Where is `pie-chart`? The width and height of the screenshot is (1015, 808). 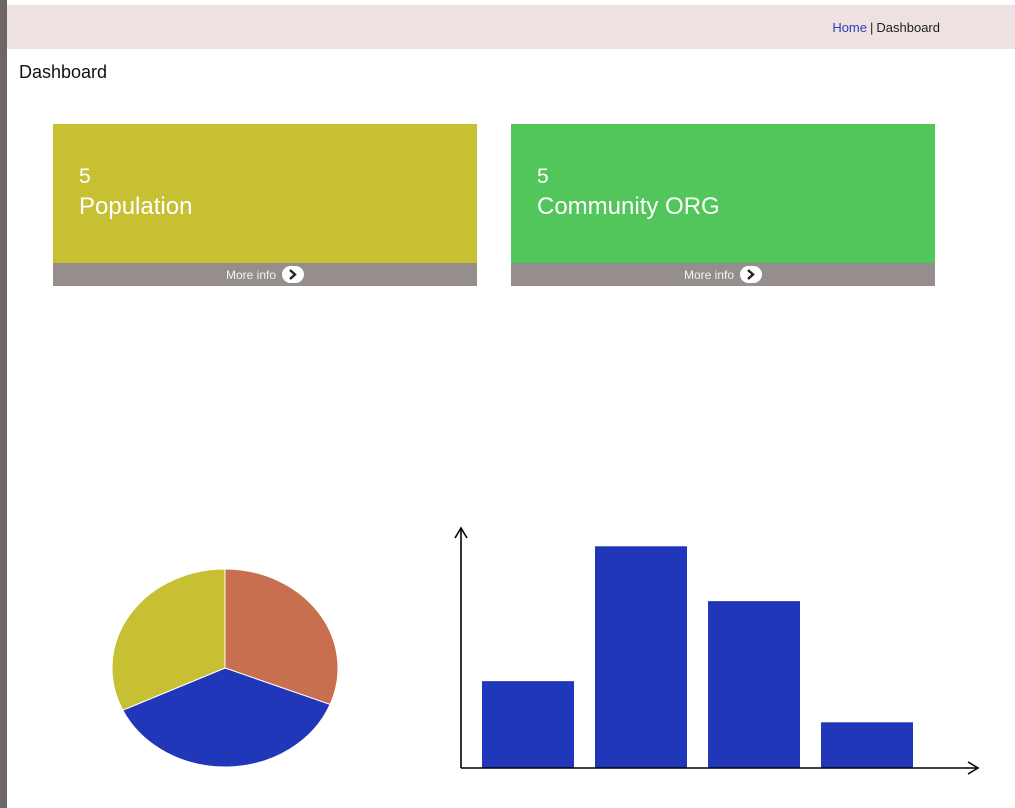 pie-chart is located at coordinates (225, 668).